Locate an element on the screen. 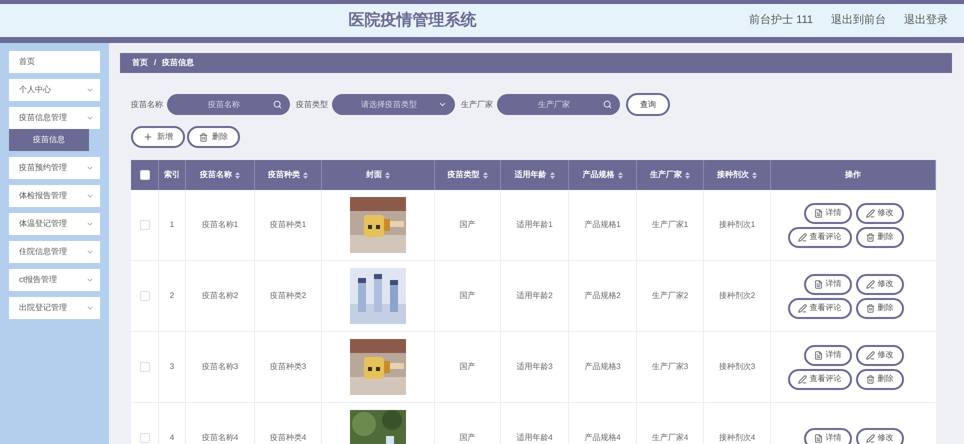  column-header: 疫苗类型 is located at coordinates (468, 175).